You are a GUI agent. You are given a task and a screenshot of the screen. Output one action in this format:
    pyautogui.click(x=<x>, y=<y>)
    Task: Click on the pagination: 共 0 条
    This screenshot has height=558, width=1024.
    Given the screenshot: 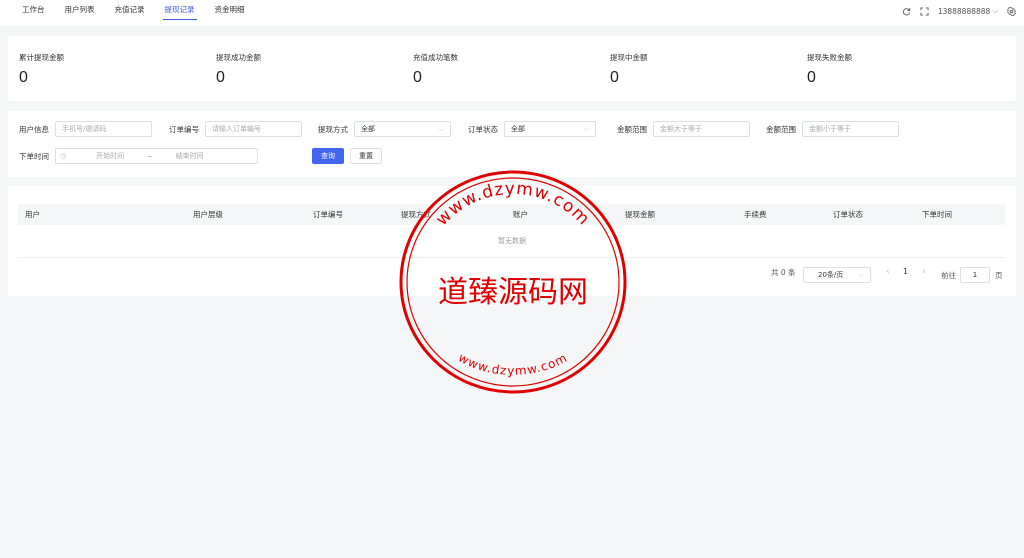 What is the action you would take?
    pyautogui.click(x=783, y=272)
    